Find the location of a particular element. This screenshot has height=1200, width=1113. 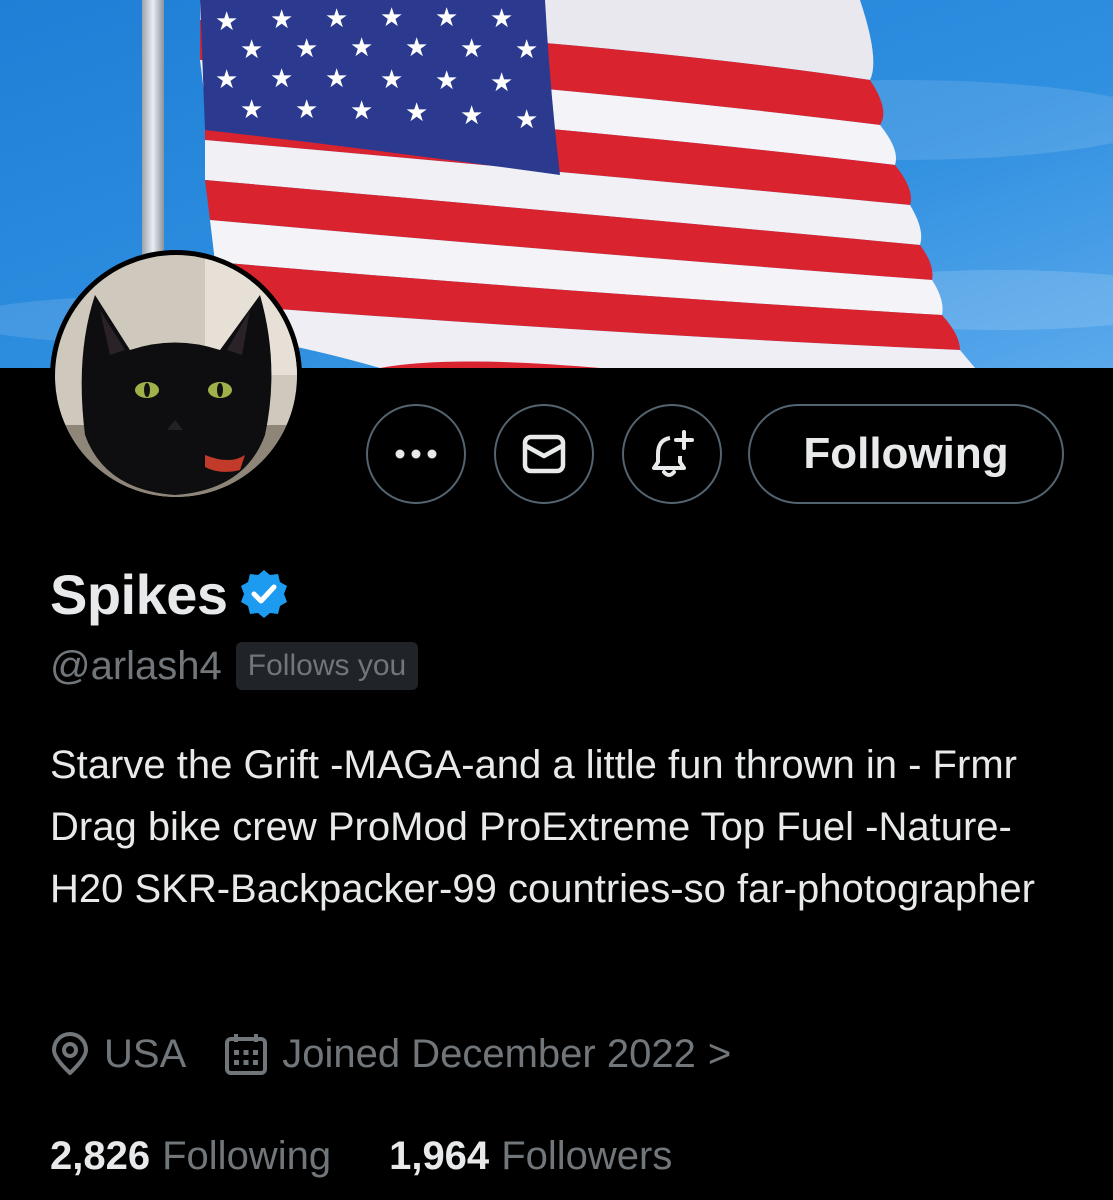

avatar is located at coordinates (176, 376).